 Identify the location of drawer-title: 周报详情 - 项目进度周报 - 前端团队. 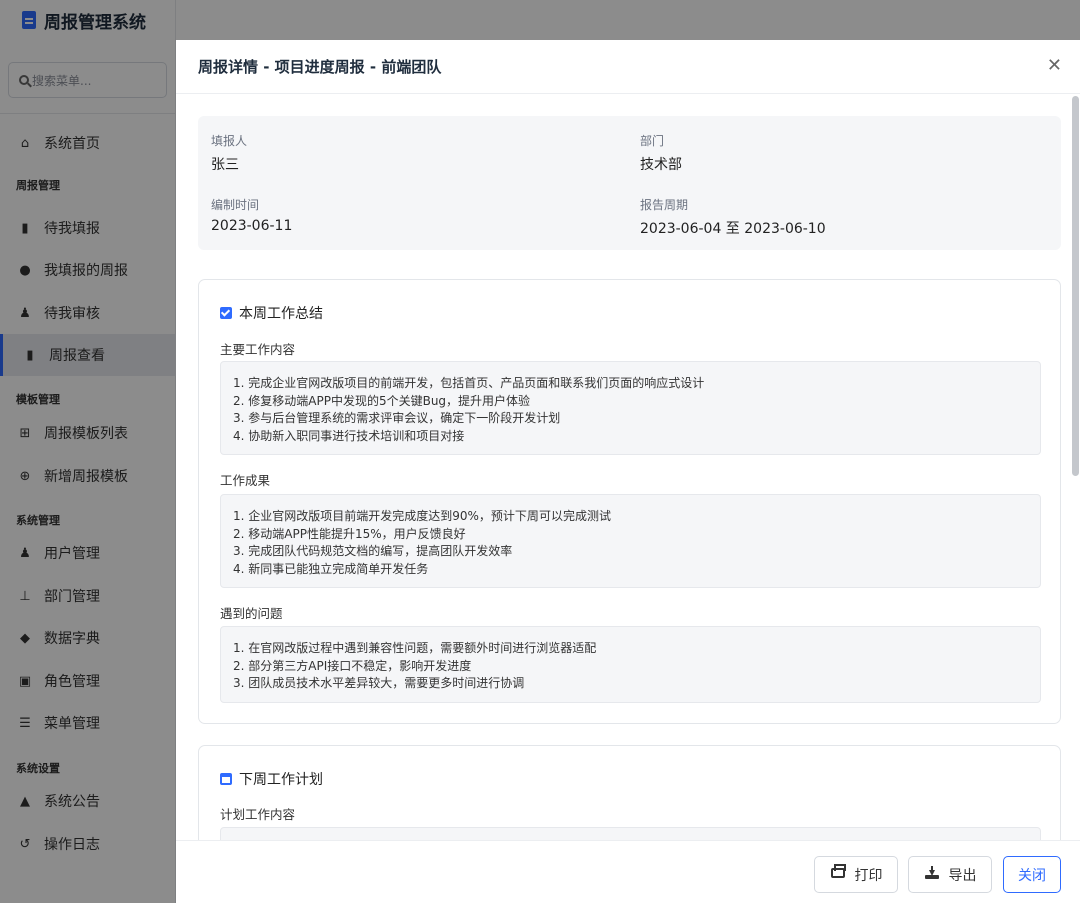
(320, 67).